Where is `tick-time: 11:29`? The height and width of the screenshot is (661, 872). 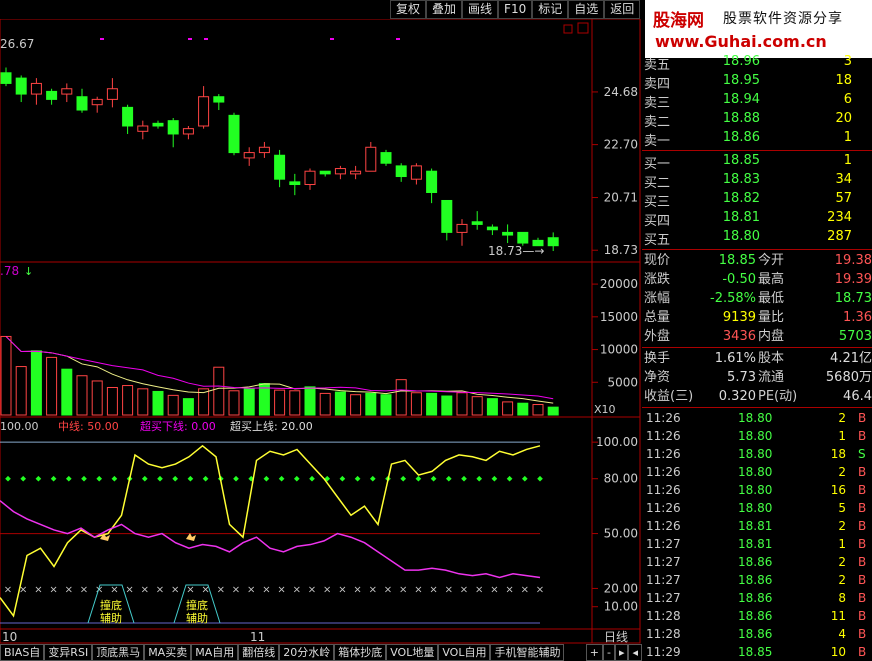 tick-time: 11:29 is located at coordinates (663, 652).